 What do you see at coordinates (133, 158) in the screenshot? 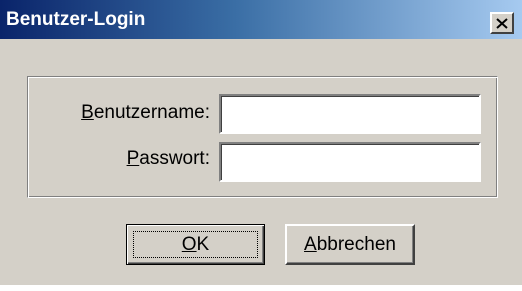
I see `password-label-mnemonic: P` at bounding box center [133, 158].